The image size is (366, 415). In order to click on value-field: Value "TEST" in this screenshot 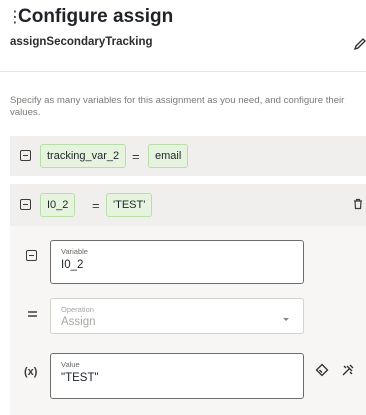, I will do `click(177, 376)`.